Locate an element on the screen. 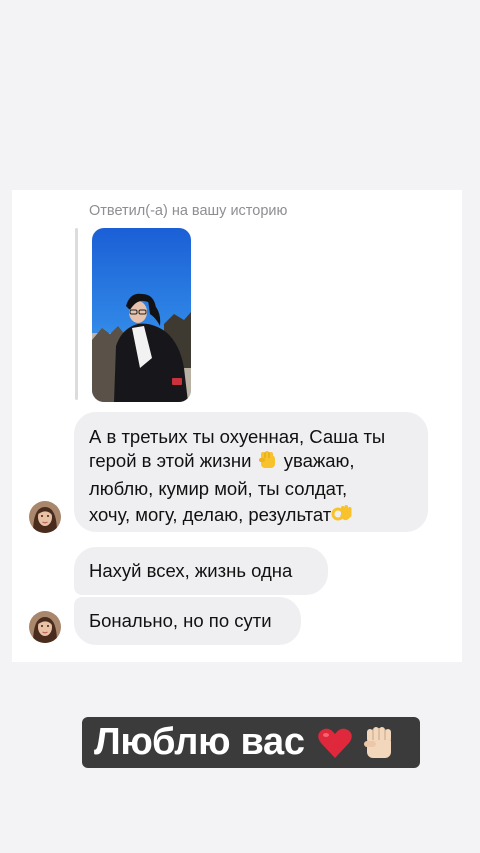 The height and width of the screenshot is (853, 480). message-bubble-2: Нахуй всех, жизнь одна is located at coordinates (201, 571).